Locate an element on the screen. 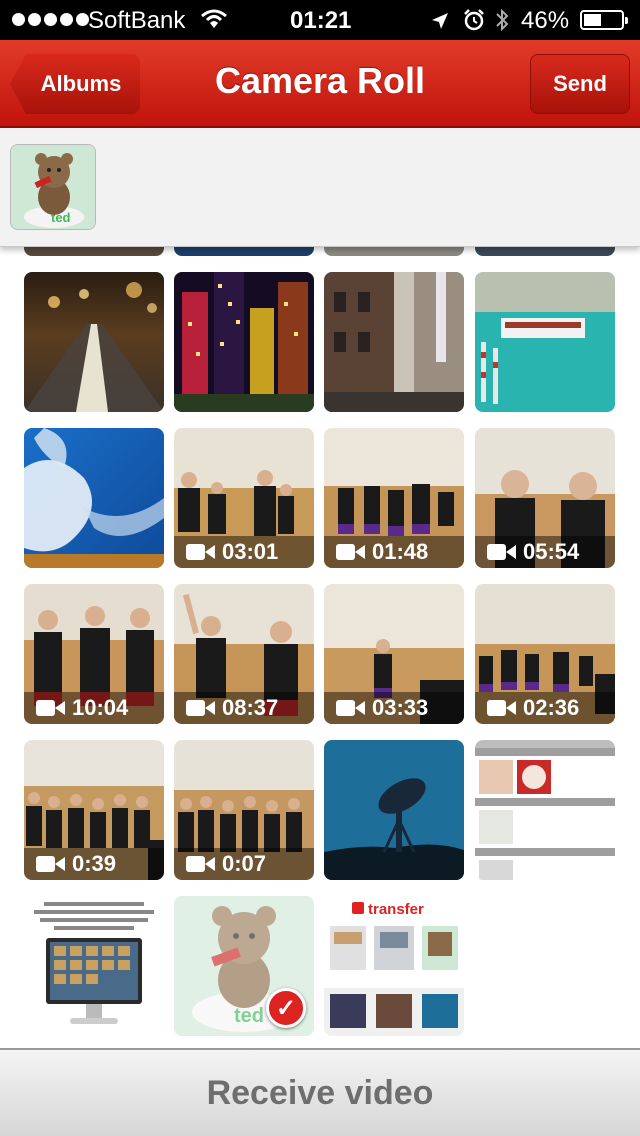  video-info-bar: 03:01 is located at coordinates (244, 552).